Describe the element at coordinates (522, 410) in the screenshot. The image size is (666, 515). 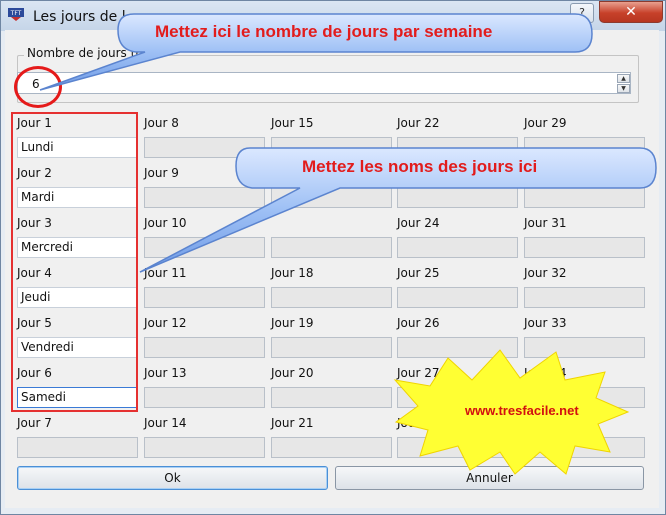
I see `website-text: www.tresfacile.net` at that location.